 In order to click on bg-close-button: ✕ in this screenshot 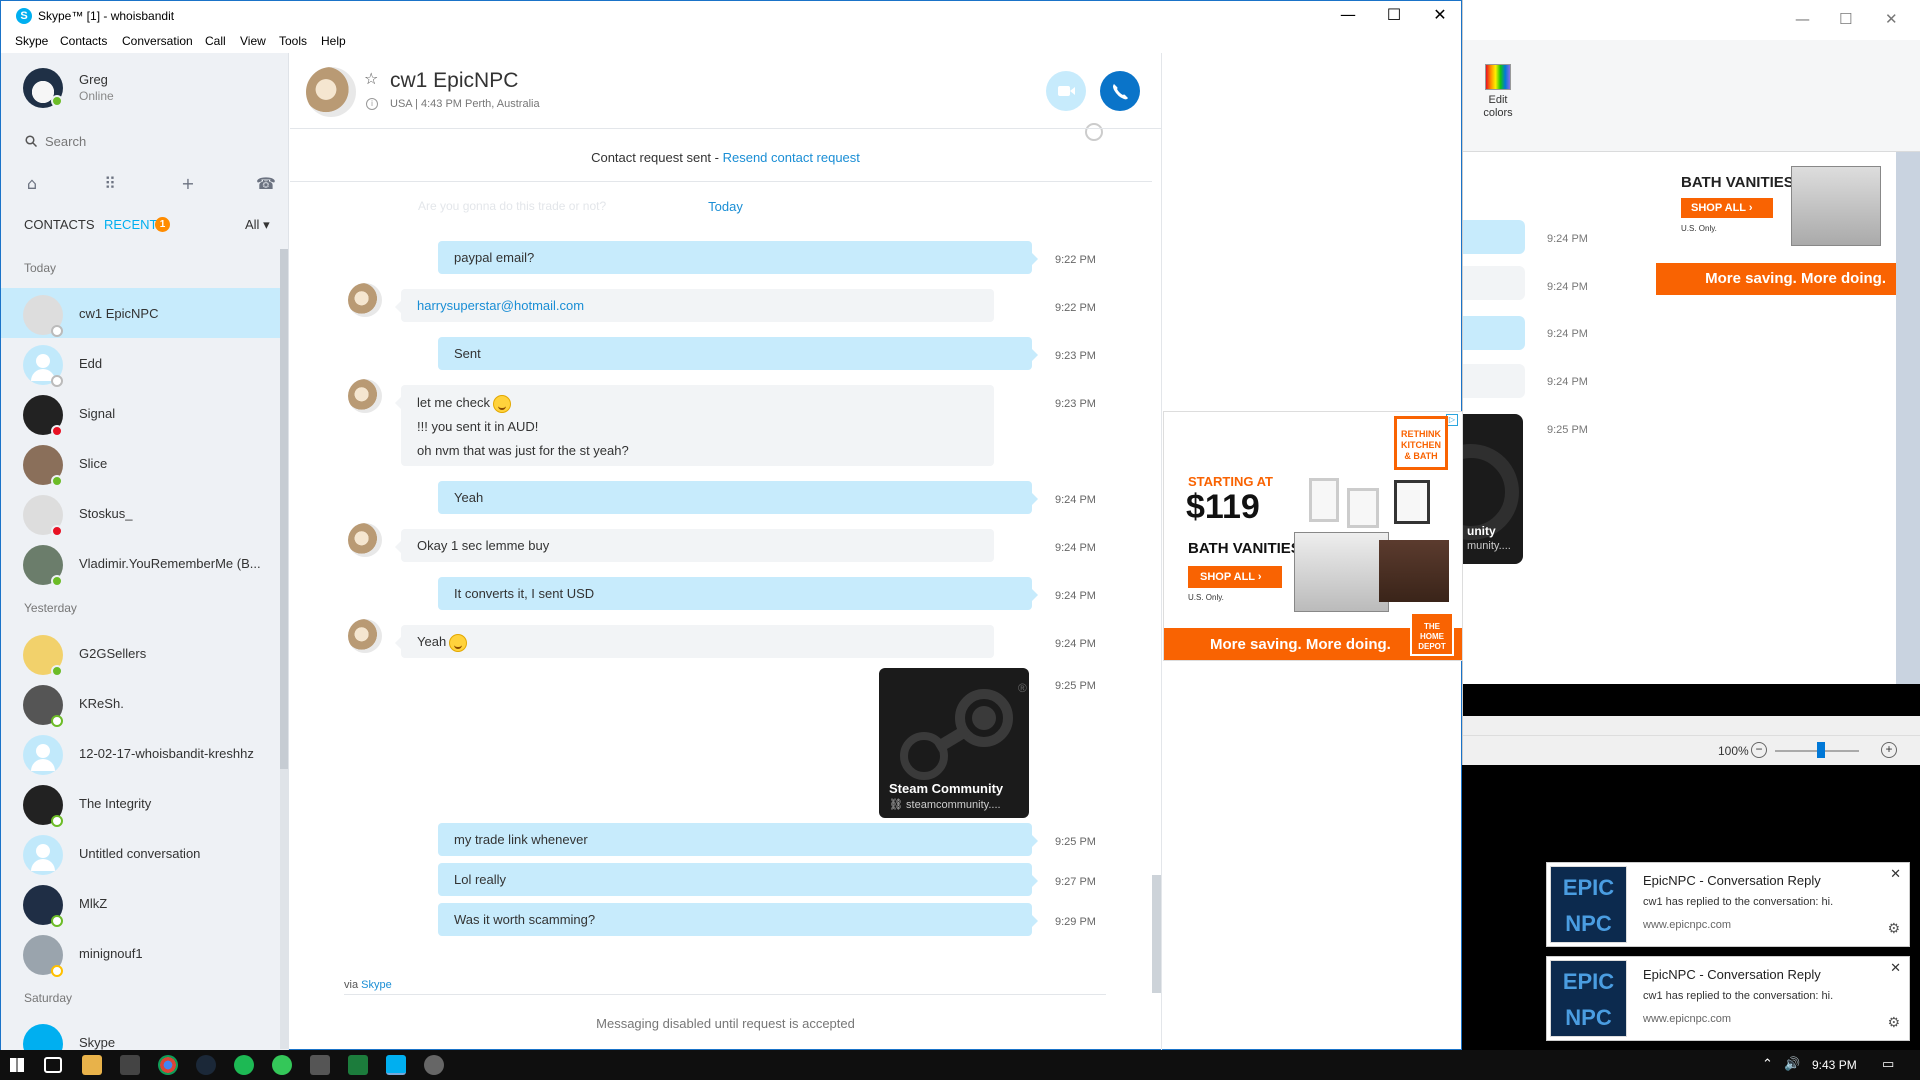, I will do `click(1891, 19)`.